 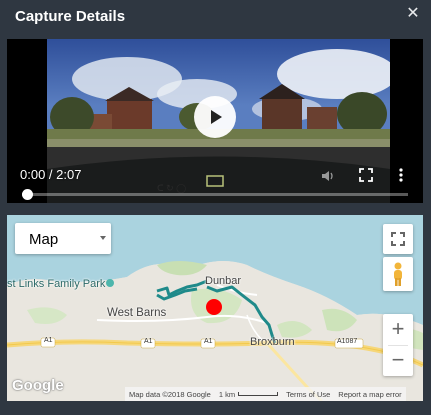 I want to click on chevron-down-icon, so click(x=103, y=238).